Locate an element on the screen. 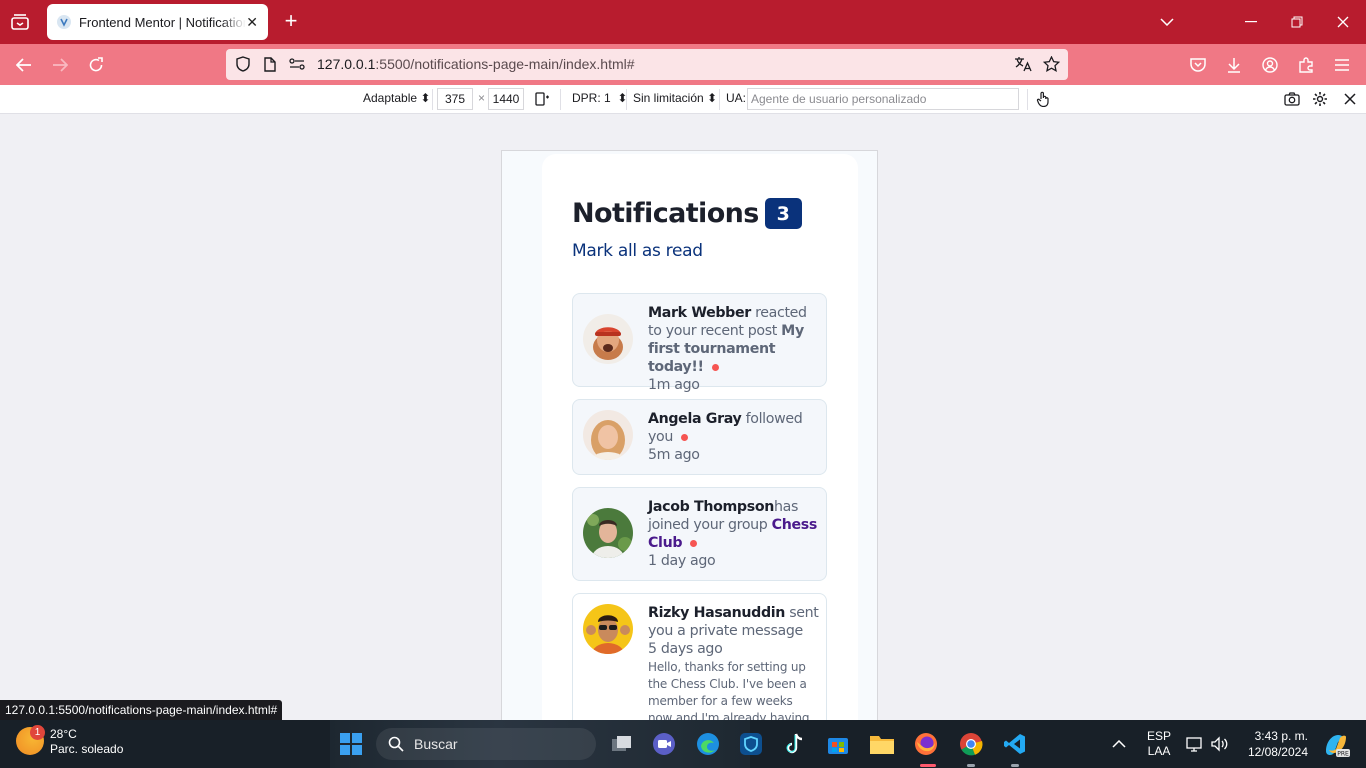 This screenshot has height=768, width=1366. taskbar-search: Buscar is located at coordinates (486, 744).